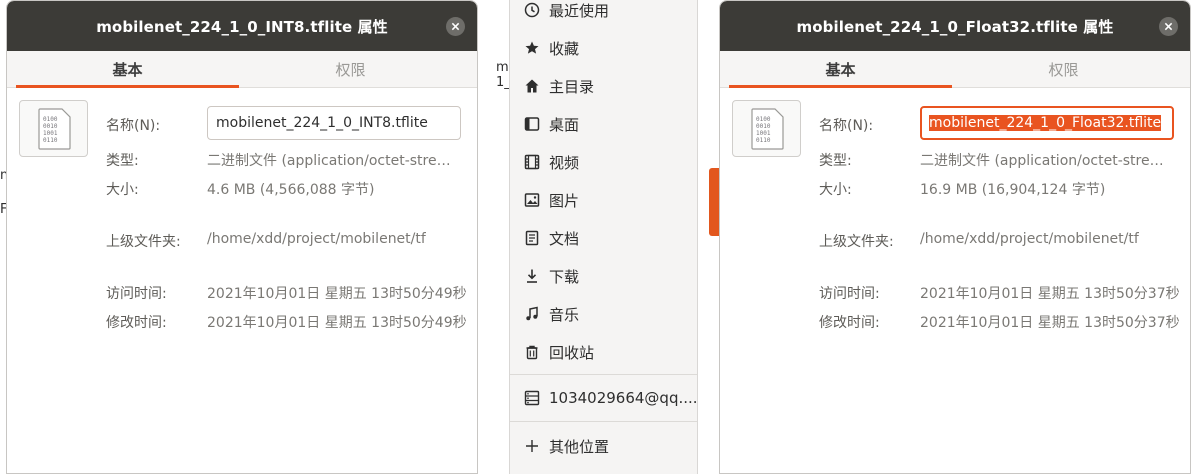 The height and width of the screenshot is (474, 1192). What do you see at coordinates (337, 294) in the screenshot?
I see `accessed-value: 2021年10月01日 星期五 13时50分49秒` at bounding box center [337, 294].